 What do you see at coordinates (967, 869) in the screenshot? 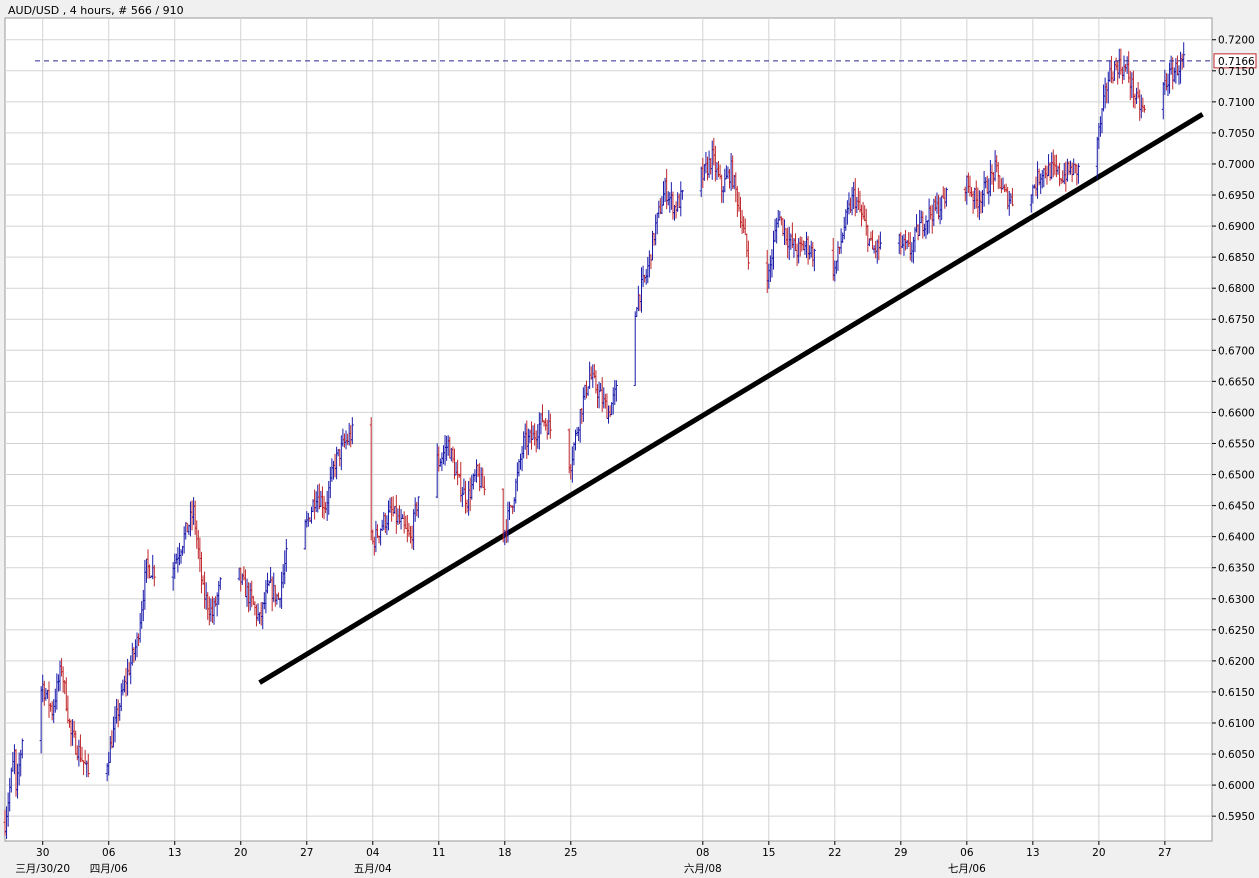
I see `x-month-label: 七月/06` at bounding box center [967, 869].